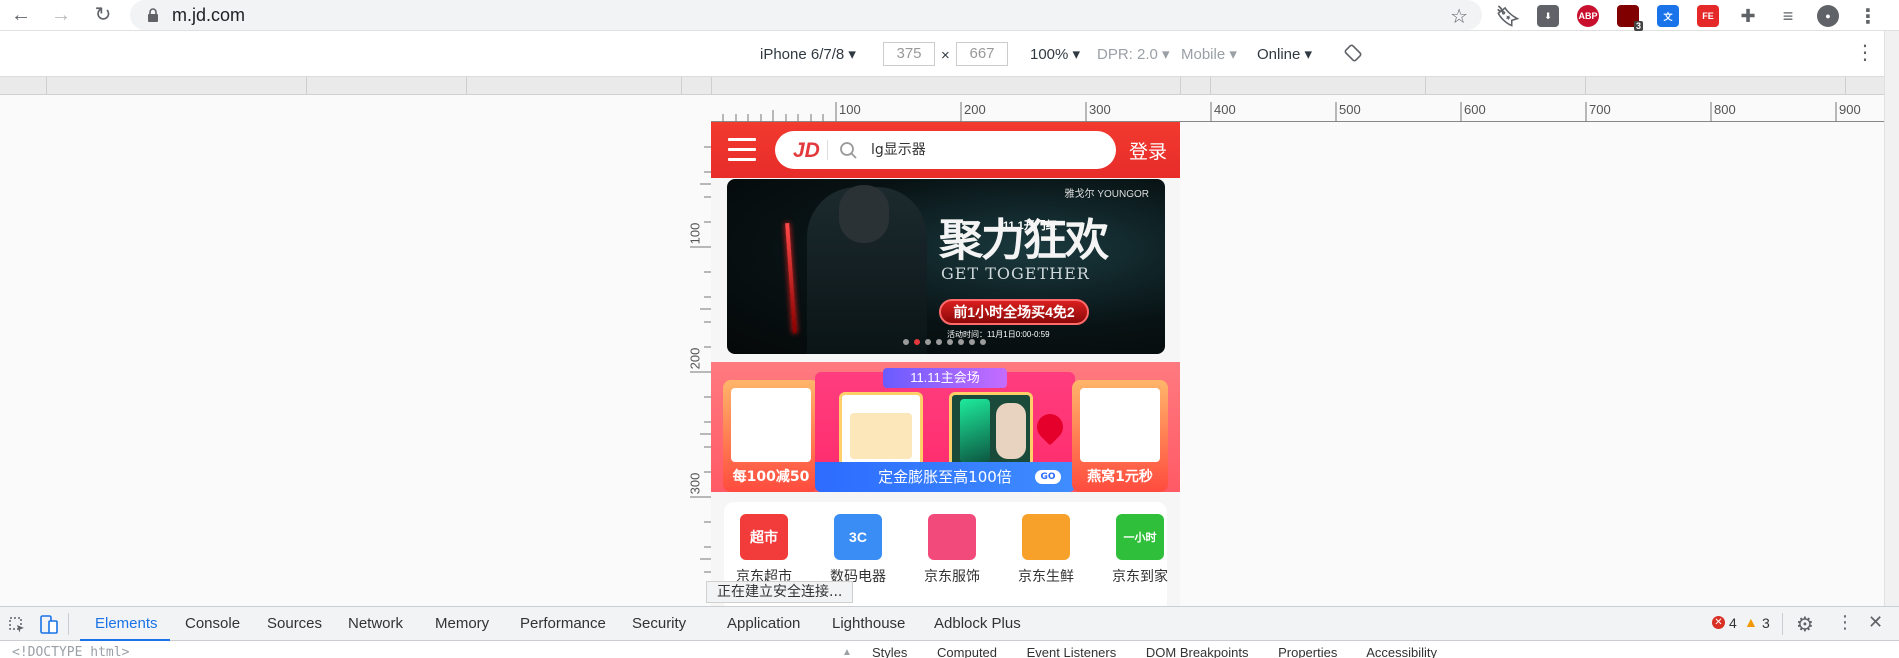  Describe the element at coordinates (1875, 622) in the screenshot. I see `close-icon: ✕` at that location.